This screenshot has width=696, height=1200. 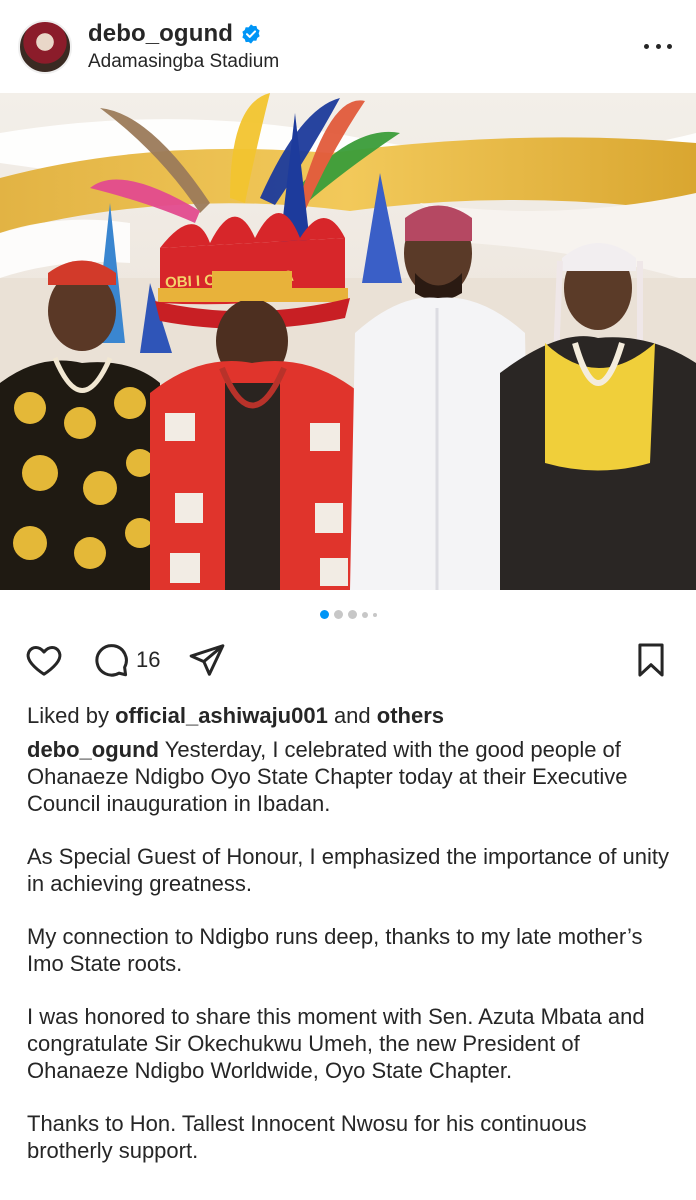 I want to click on likes-middle: and, so click(x=352, y=715).